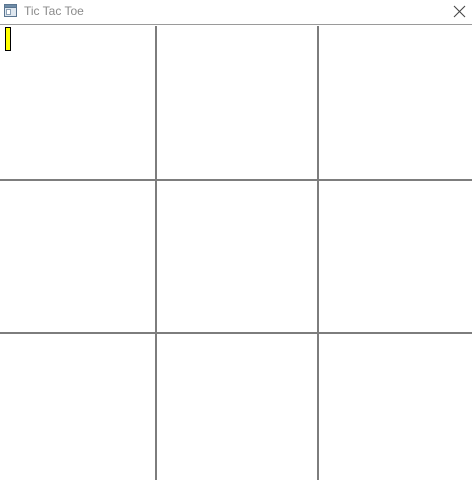 The width and height of the screenshot is (472, 480). What do you see at coordinates (236, 12) in the screenshot?
I see `title-bar: Tic Tac Toe` at bounding box center [236, 12].